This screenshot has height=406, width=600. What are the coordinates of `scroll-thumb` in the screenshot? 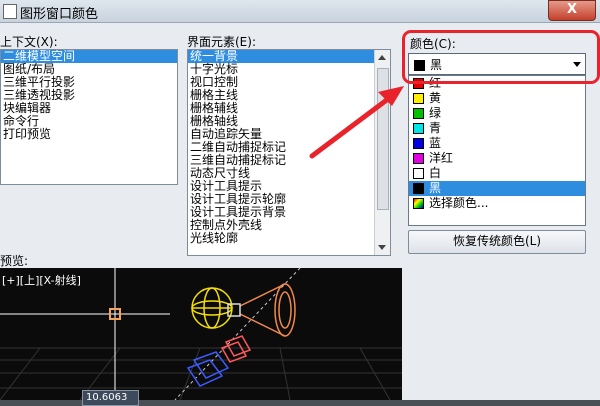 It's located at (383, 139).